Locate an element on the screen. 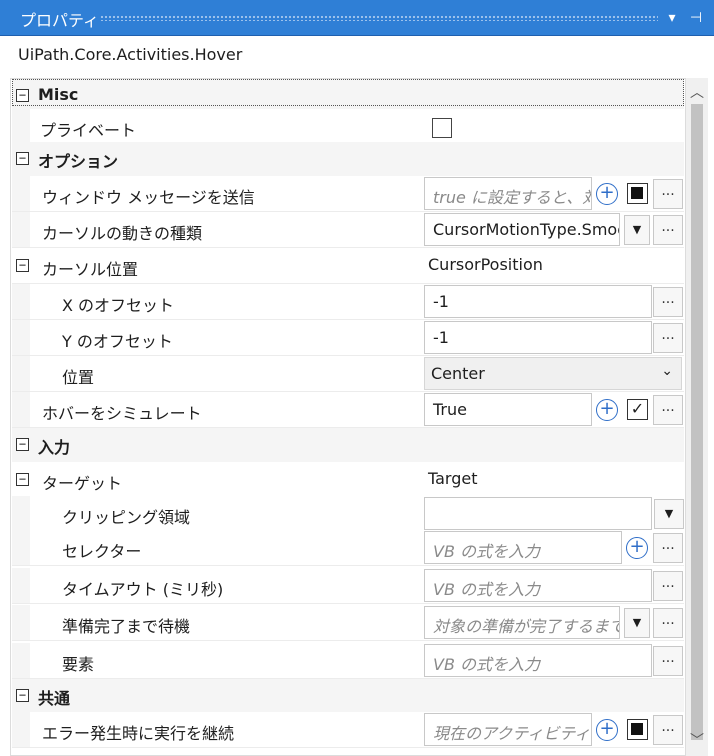 The width and height of the screenshot is (714, 756). property-label: 準備完了まで待機 is located at coordinates (126, 626).